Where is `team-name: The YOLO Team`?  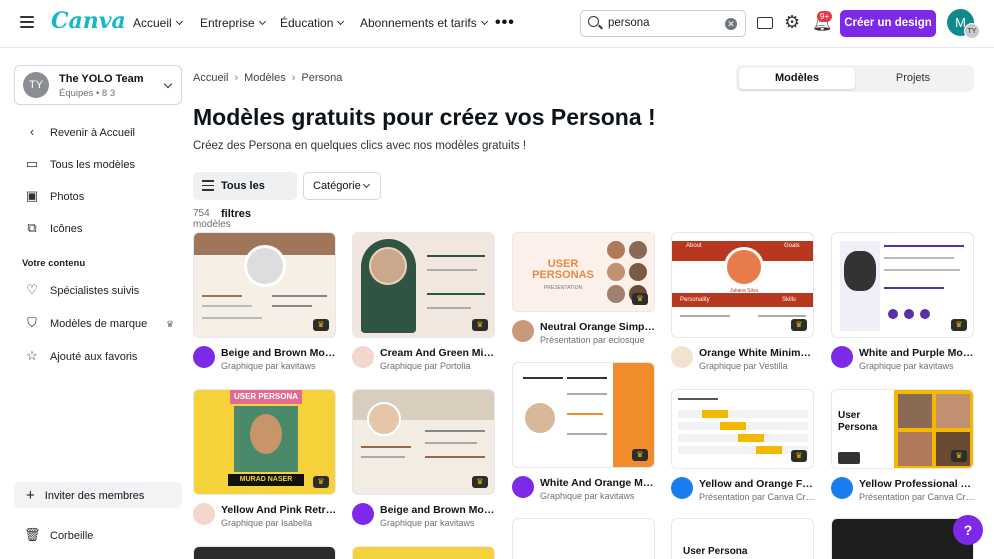 team-name: The YOLO Team is located at coordinates (101, 79).